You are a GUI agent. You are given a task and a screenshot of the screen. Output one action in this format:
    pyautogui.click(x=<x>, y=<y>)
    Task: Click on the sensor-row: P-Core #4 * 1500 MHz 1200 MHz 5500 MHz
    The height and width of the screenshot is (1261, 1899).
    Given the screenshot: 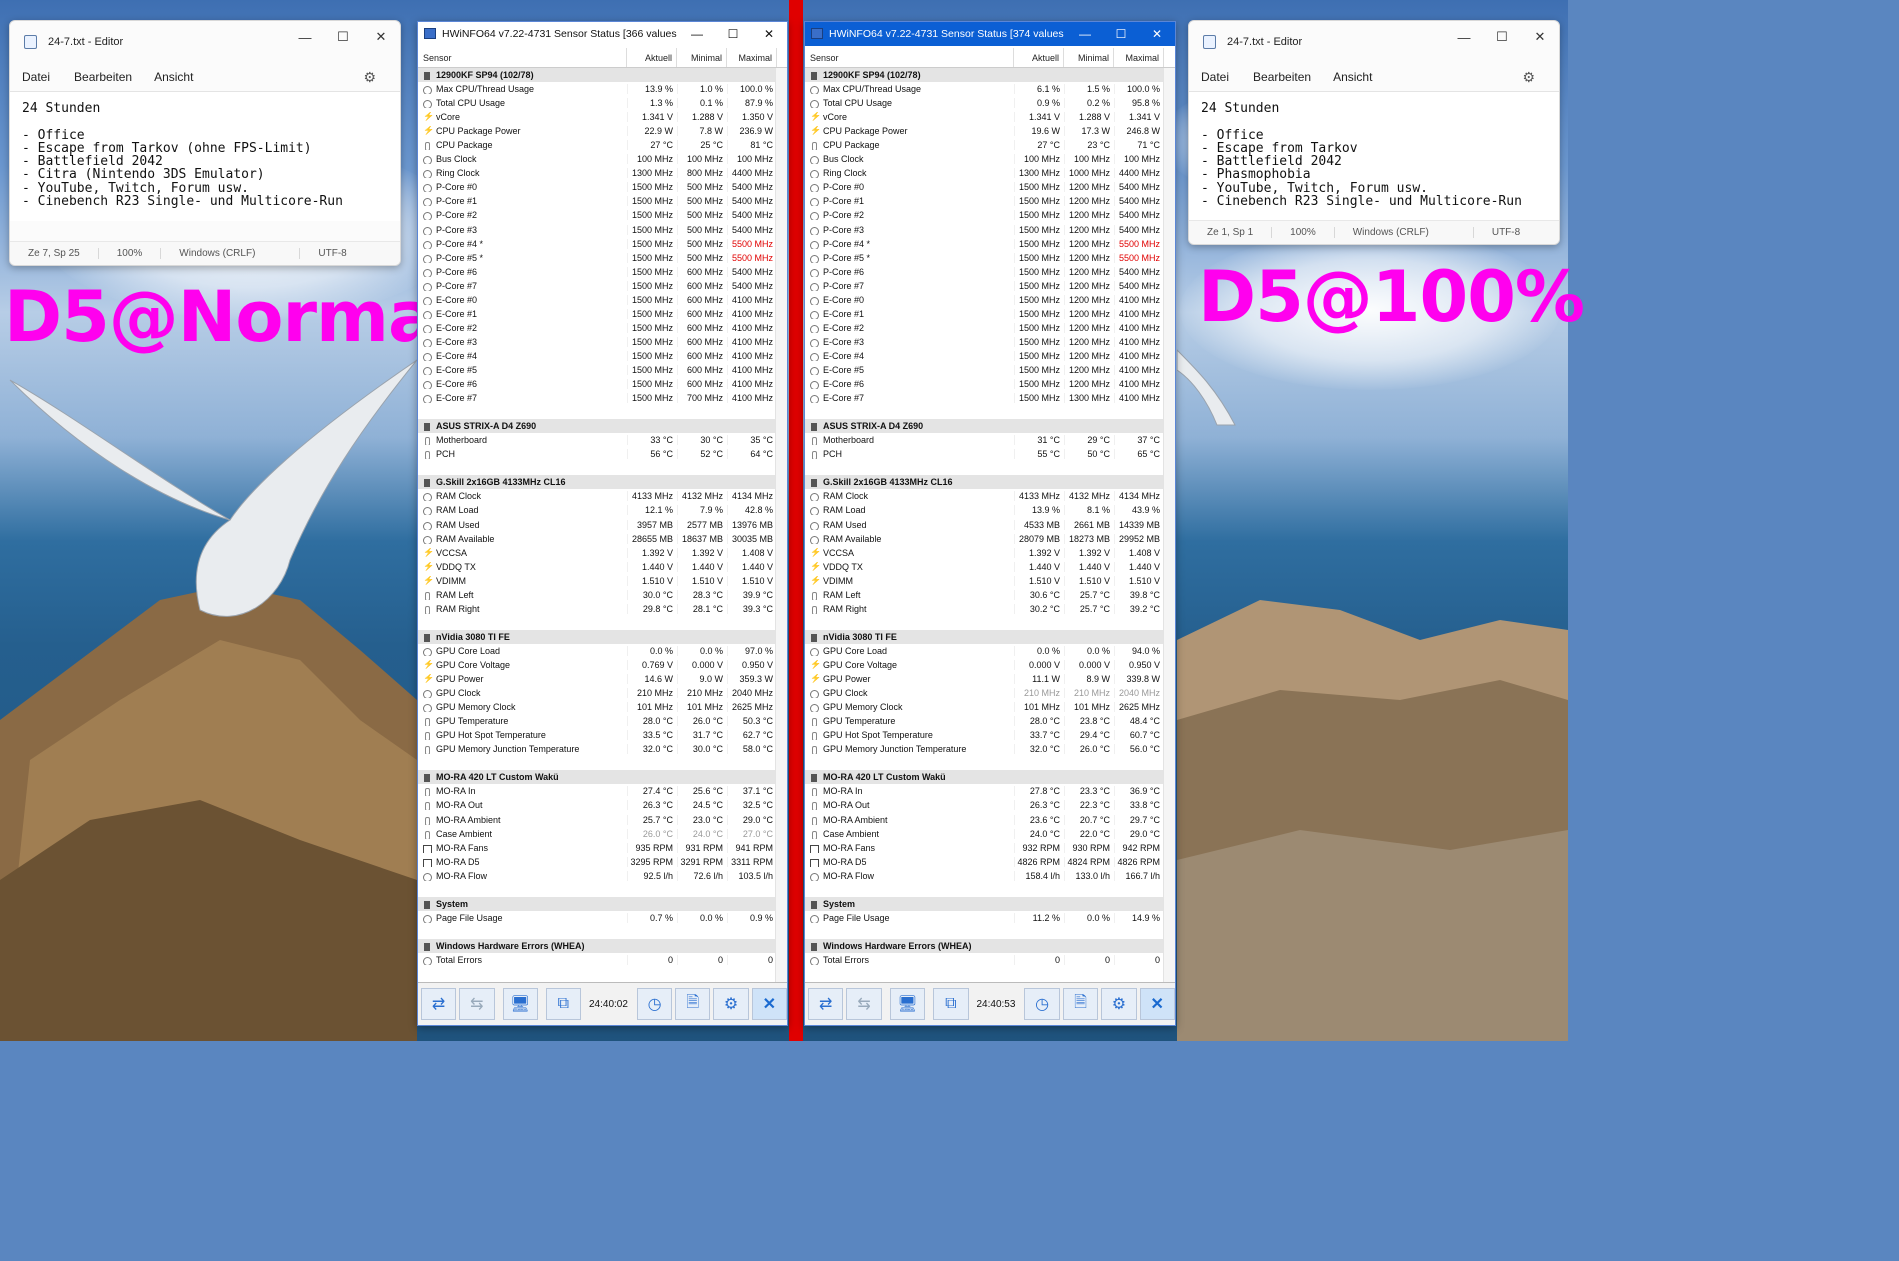 What is the action you would take?
    pyautogui.click(x=990, y=244)
    